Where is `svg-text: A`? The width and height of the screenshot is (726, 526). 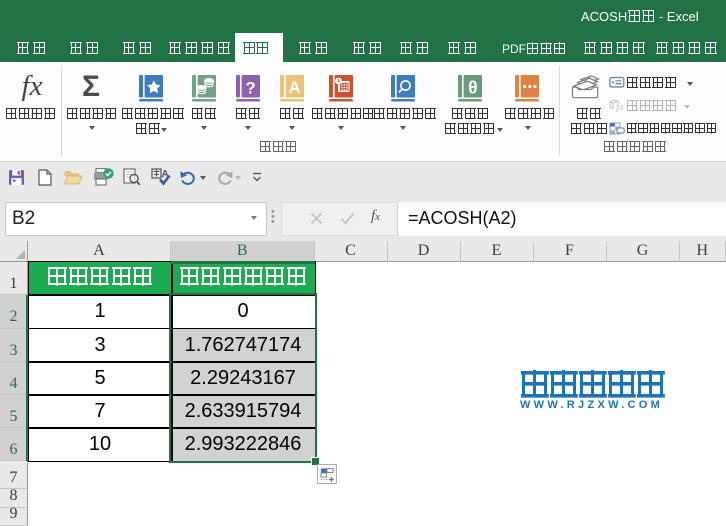
svg-text: A is located at coordinates (295, 88).